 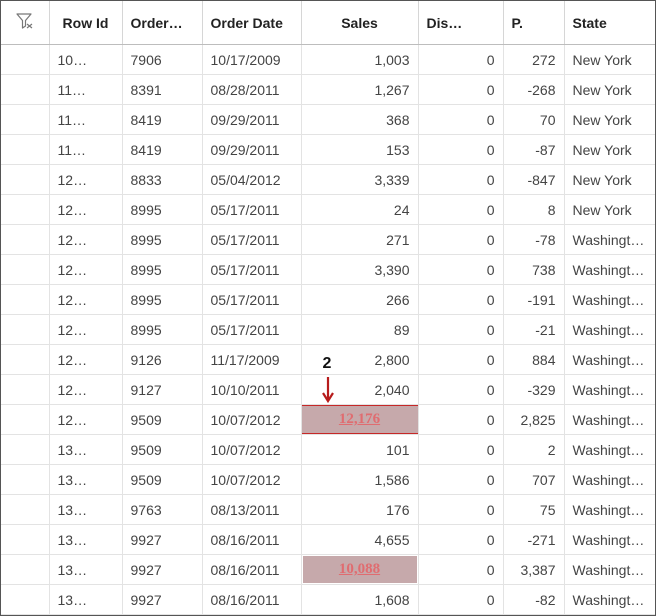 I want to click on cell-profit: -329, so click(x=534, y=389).